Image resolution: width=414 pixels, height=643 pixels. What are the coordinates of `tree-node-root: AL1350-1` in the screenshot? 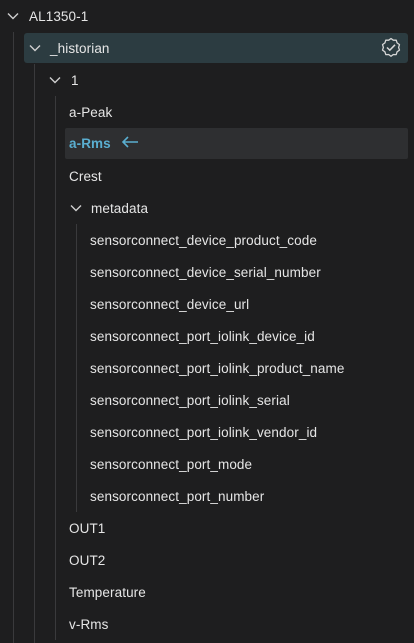 It's located at (47, 16).